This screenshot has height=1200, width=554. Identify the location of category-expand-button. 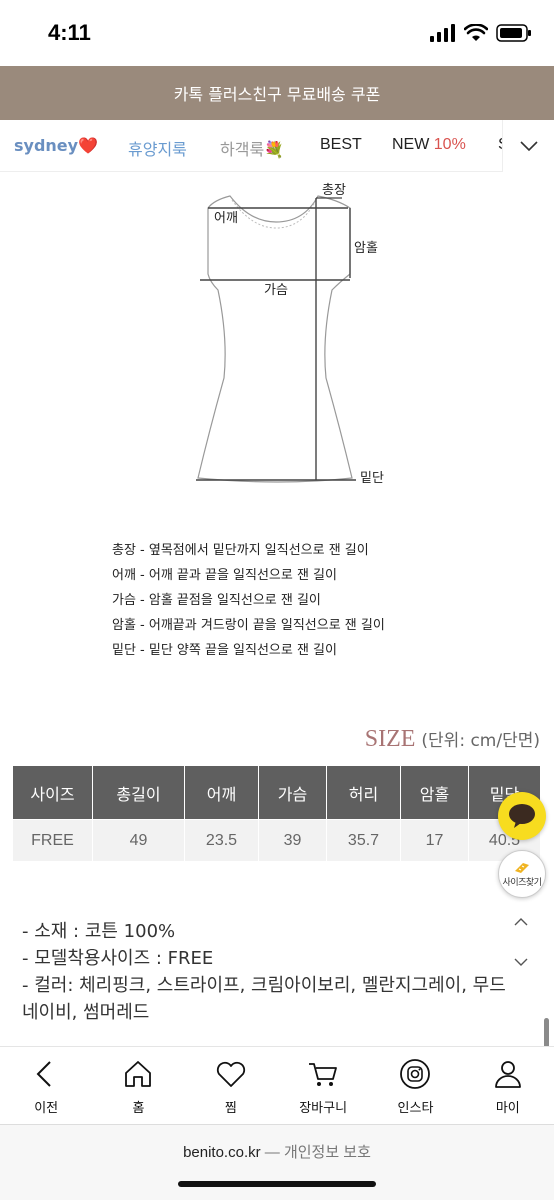
(528, 146).